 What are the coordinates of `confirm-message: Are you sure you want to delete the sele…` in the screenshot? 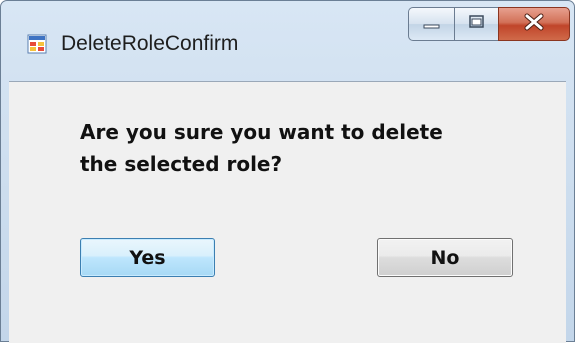 It's located at (300, 148).